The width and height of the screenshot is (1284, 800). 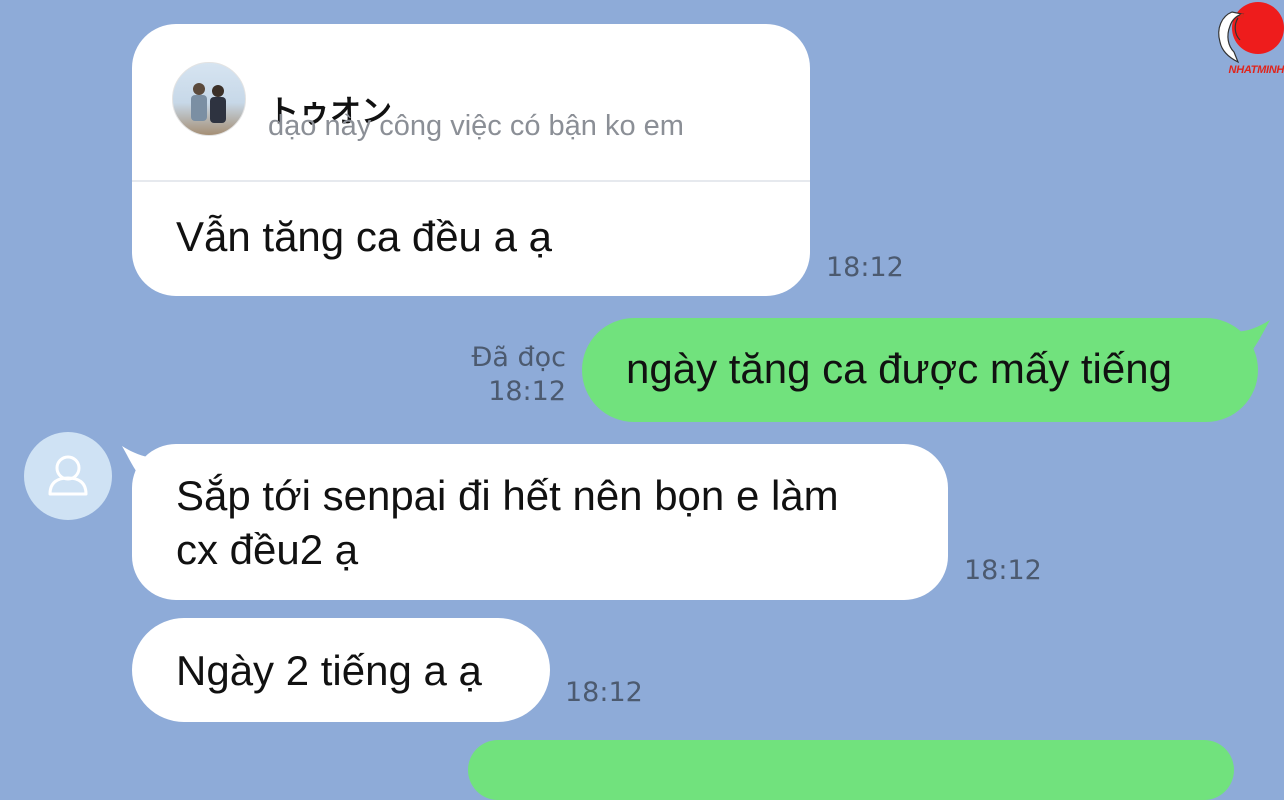 What do you see at coordinates (364, 236) in the screenshot?
I see `message-text: Vẫn tăng ca đều a ạ` at bounding box center [364, 236].